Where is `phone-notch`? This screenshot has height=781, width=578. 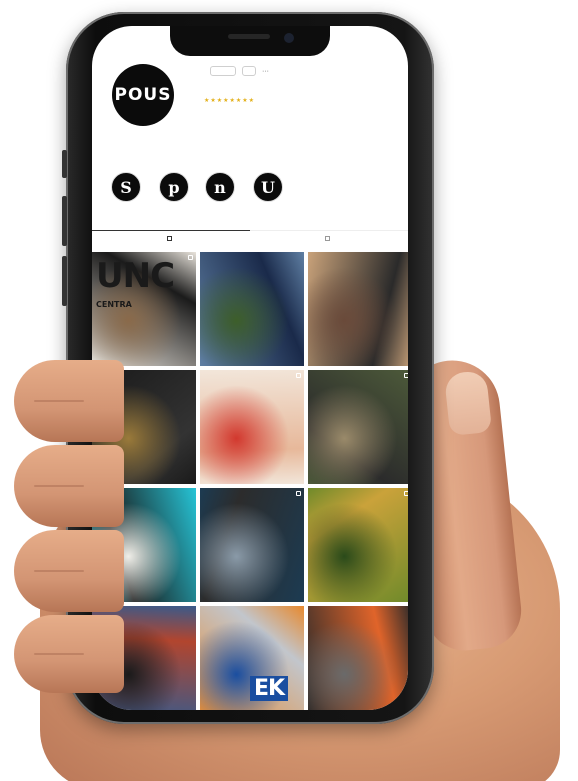
phone-notch is located at coordinates (250, 41).